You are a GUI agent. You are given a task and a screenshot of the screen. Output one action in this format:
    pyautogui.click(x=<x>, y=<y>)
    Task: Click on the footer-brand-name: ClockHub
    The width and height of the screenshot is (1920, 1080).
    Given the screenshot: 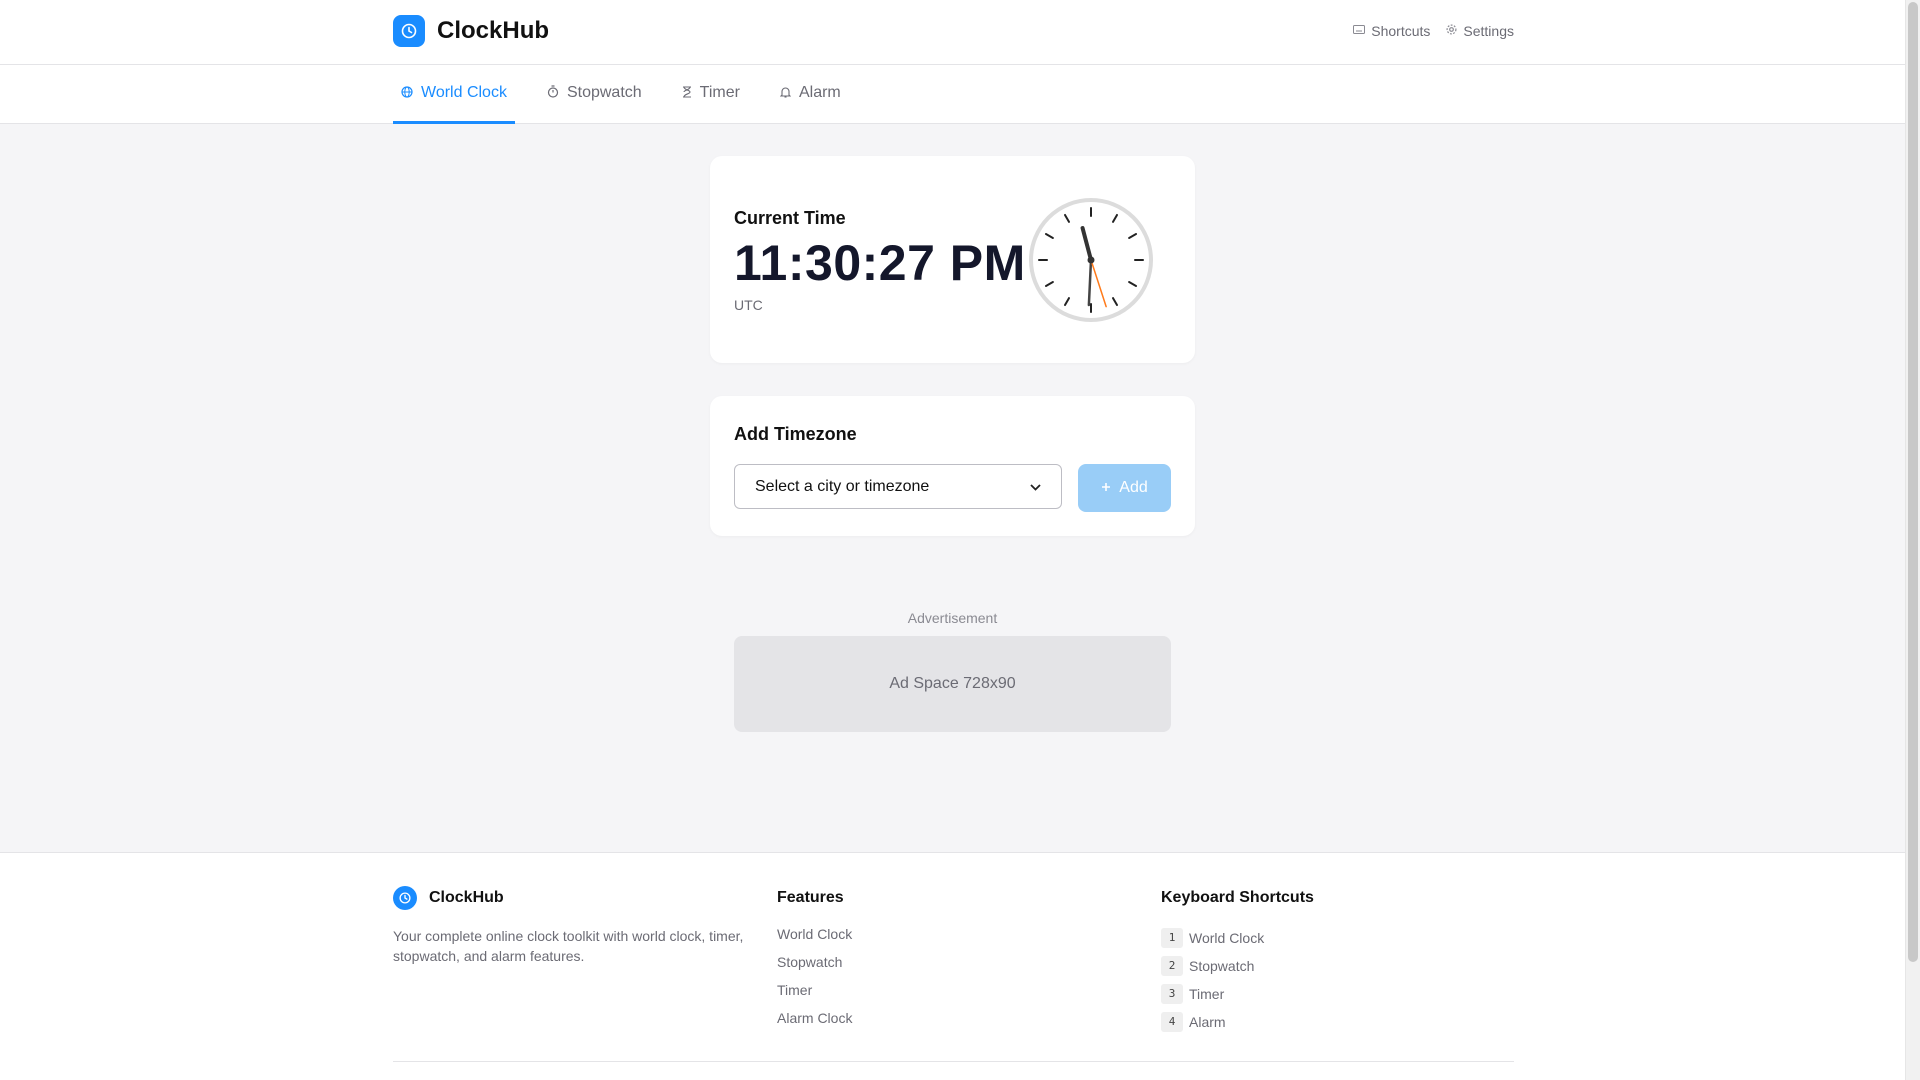 What is the action you would take?
    pyautogui.click(x=466, y=897)
    